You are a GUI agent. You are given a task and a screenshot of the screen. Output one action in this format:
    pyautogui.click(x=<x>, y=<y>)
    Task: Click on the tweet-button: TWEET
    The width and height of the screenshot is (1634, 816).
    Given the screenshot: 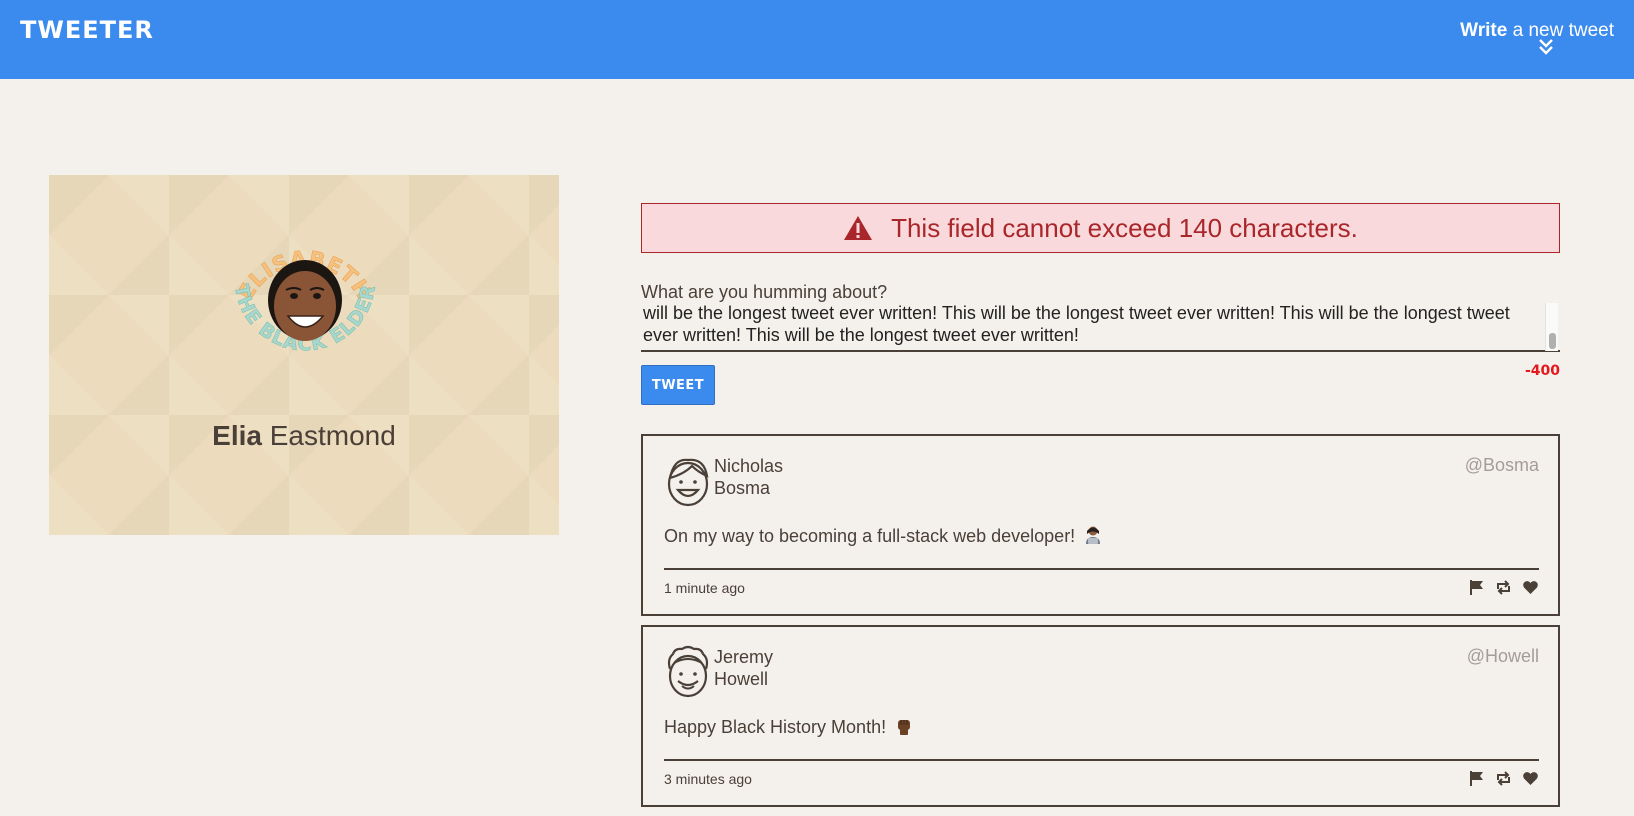 What is the action you would take?
    pyautogui.click(x=678, y=385)
    